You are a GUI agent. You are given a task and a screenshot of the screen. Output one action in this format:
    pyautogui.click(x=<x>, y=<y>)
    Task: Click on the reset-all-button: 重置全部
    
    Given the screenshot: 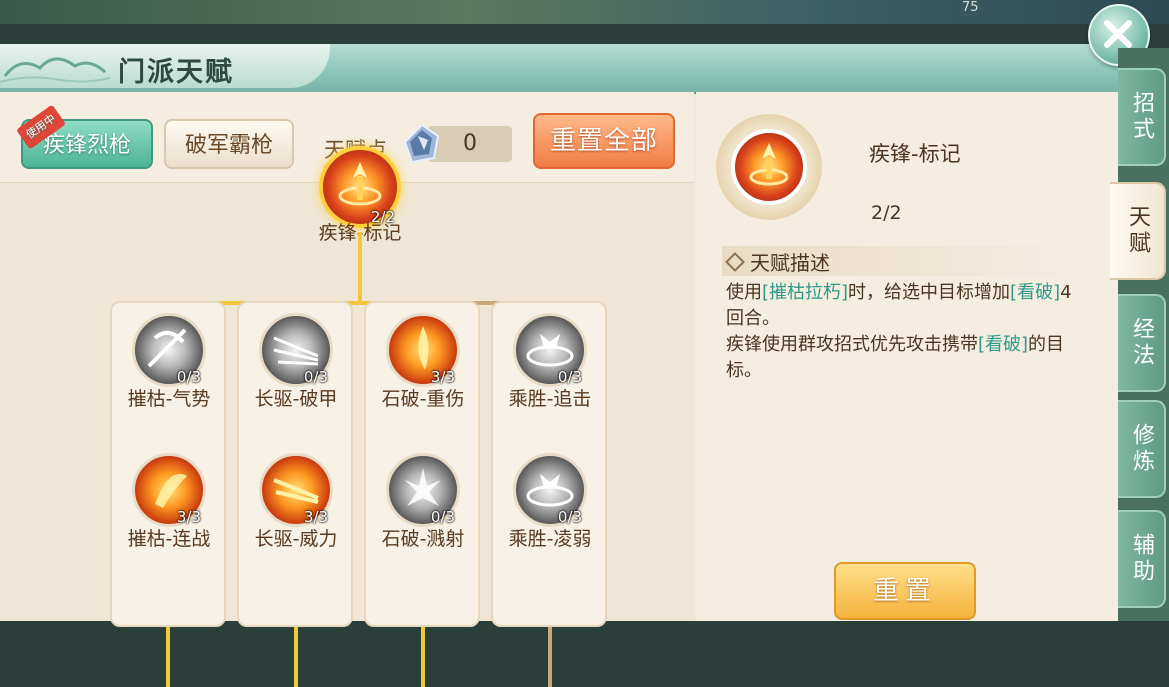 What is the action you would take?
    pyautogui.click(x=604, y=141)
    